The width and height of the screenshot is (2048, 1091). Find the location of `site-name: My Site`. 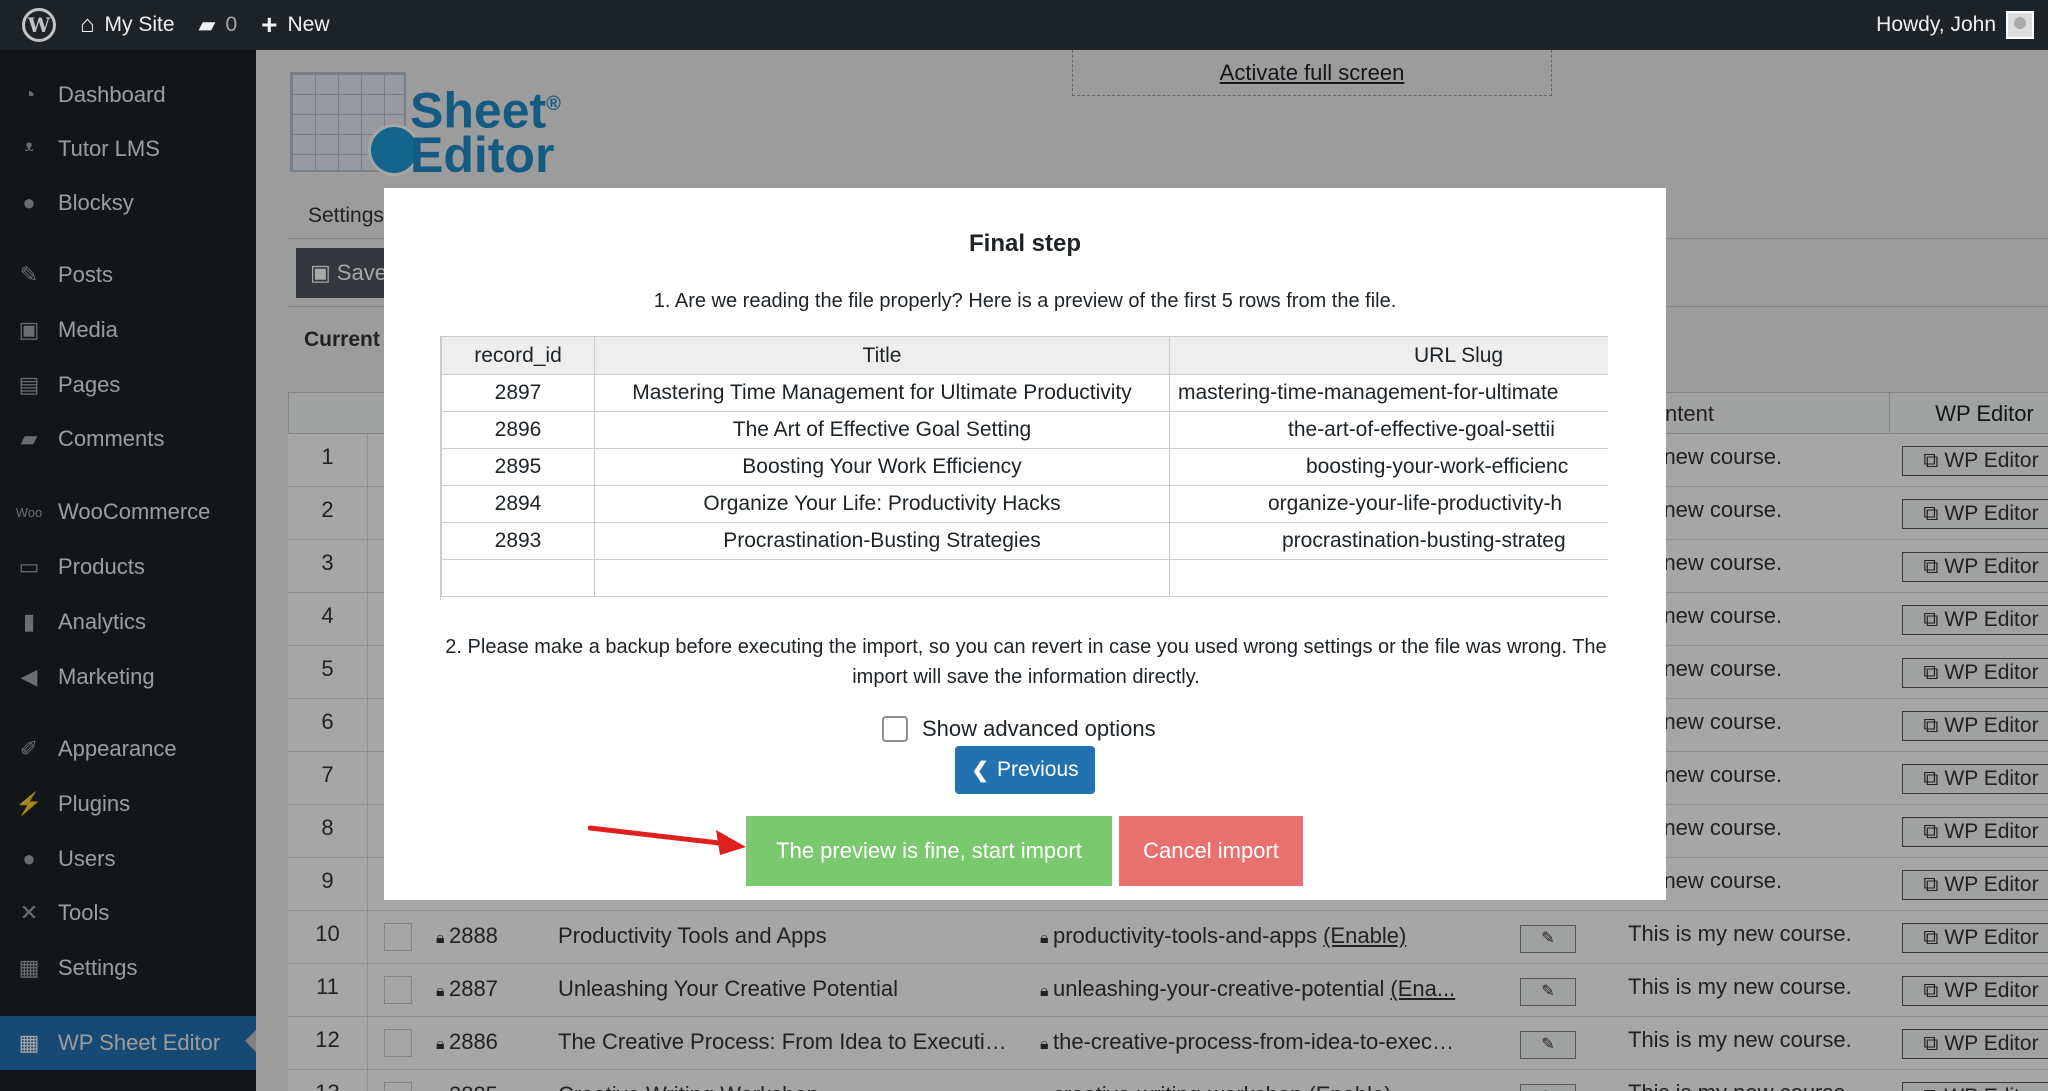

site-name: My Site is located at coordinates (139, 24).